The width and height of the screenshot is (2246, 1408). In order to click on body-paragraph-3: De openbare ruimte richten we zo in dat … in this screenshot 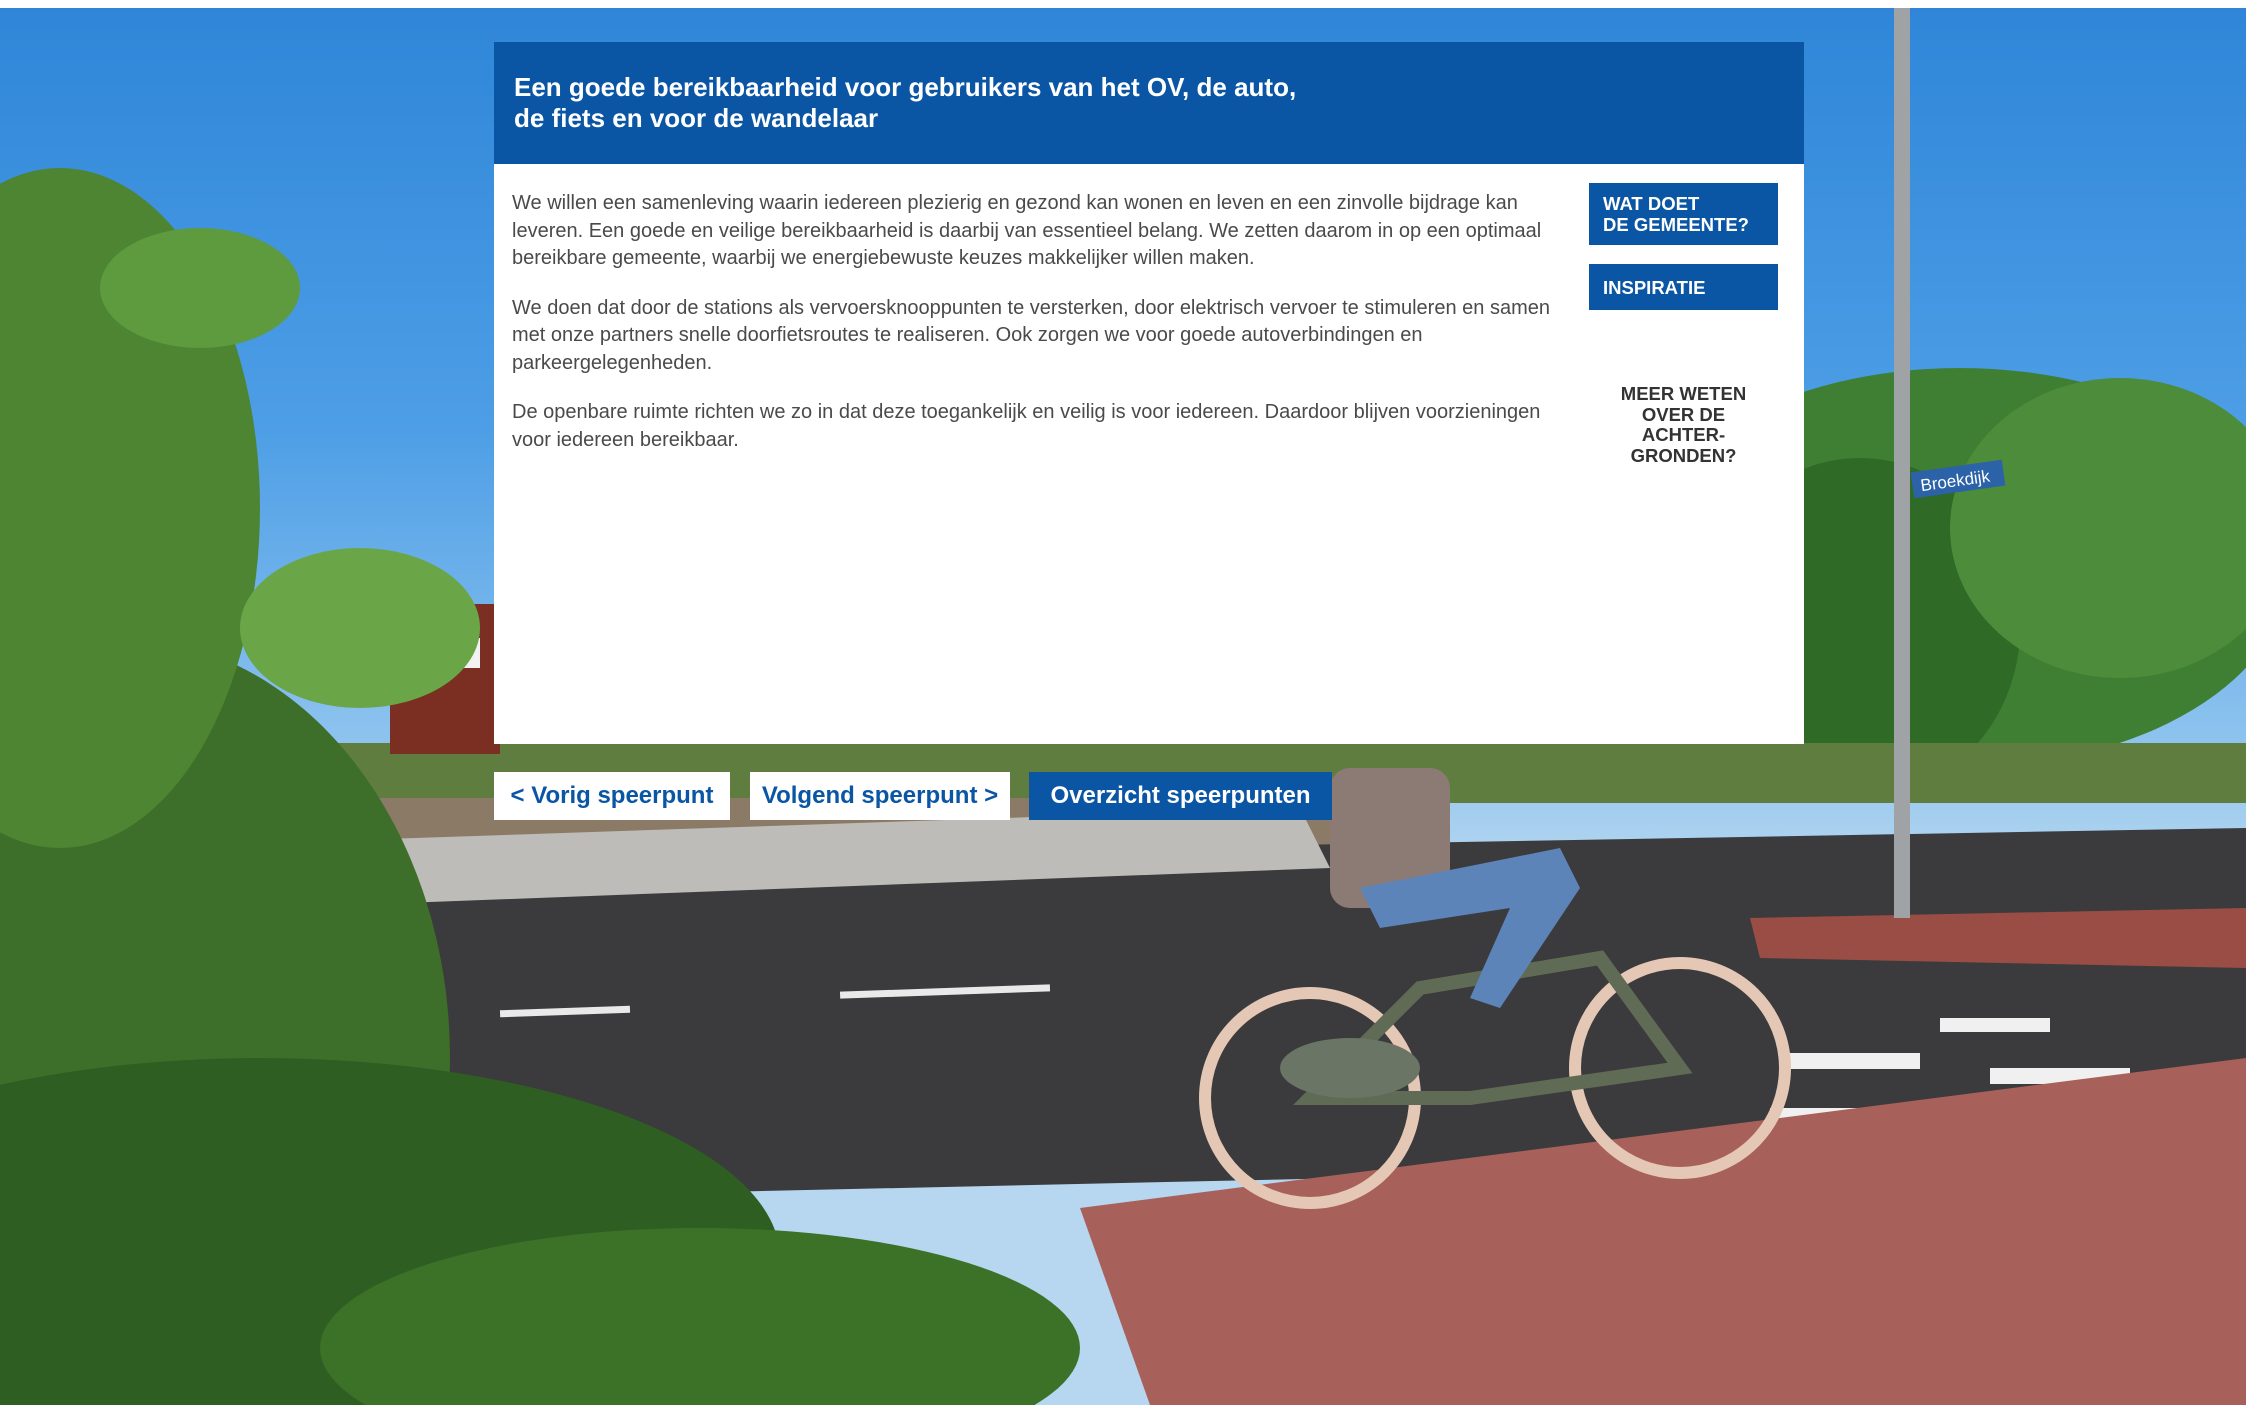, I will do `click(1026, 426)`.